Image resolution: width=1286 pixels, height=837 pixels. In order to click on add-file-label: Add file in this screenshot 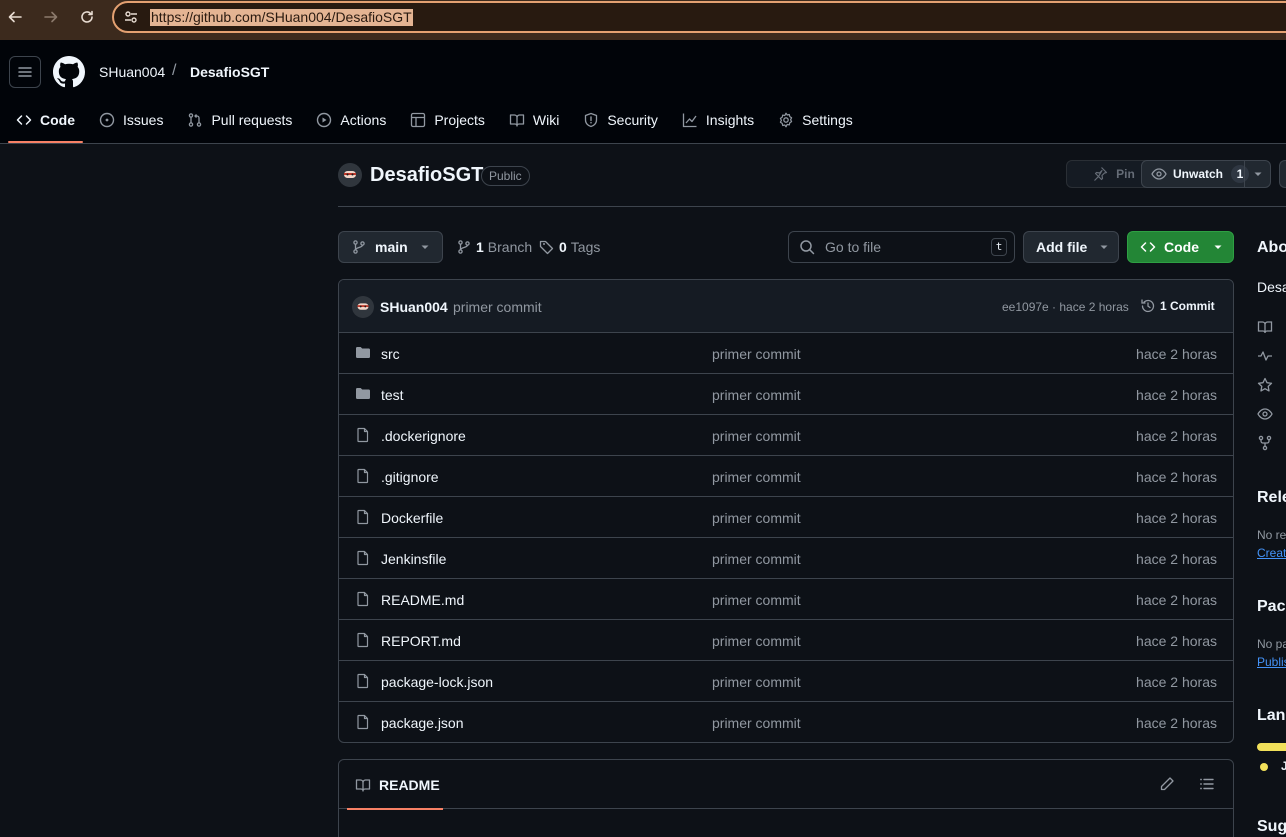, I will do `click(1062, 247)`.